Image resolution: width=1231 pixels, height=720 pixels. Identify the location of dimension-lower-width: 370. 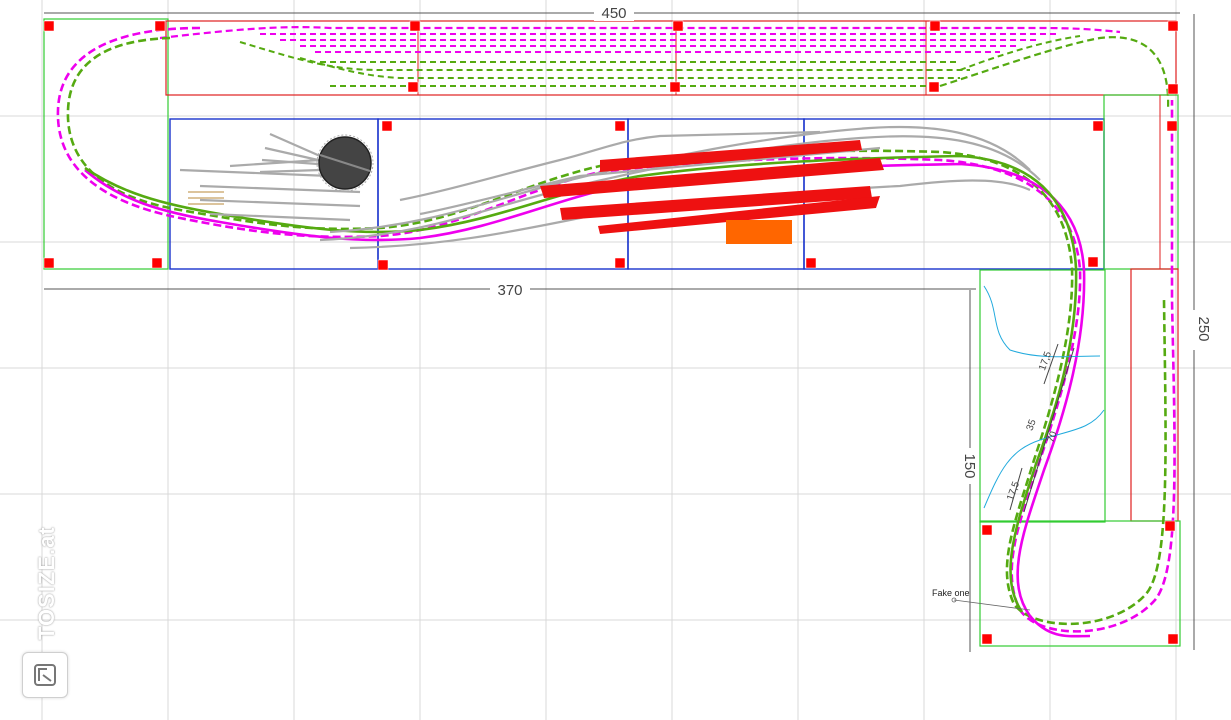
(509, 290).